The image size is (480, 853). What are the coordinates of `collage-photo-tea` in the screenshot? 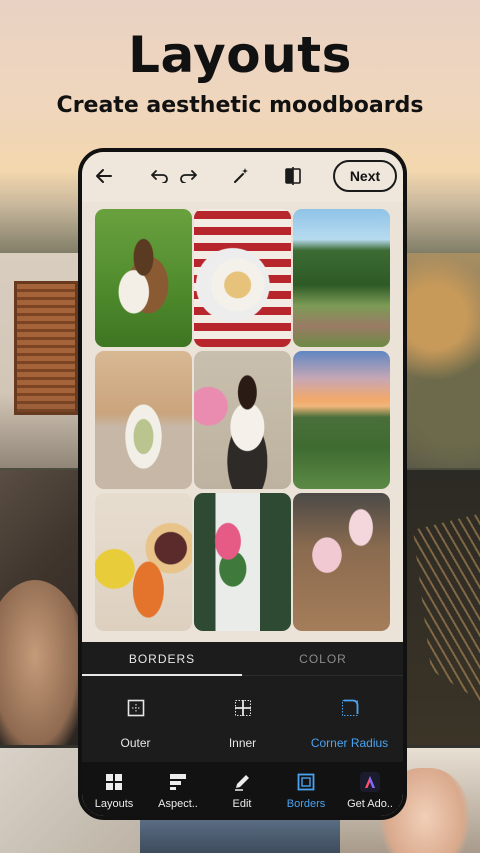 It's located at (143, 420).